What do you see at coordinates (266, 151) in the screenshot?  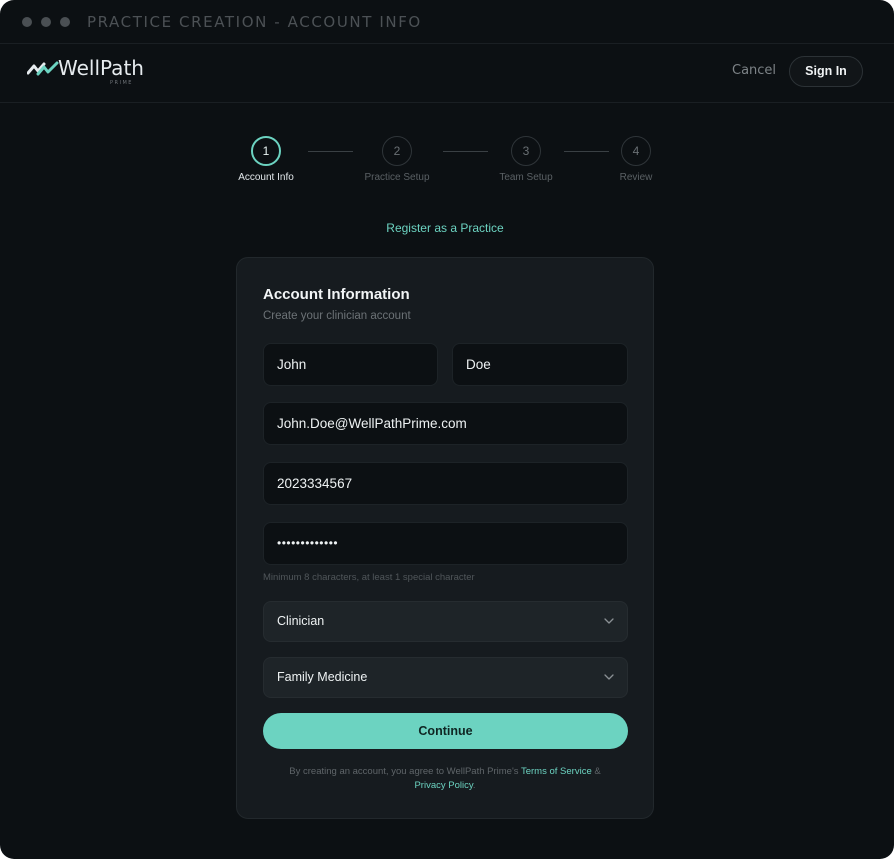 I see `step-1-circle: 1` at bounding box center [266, 151].